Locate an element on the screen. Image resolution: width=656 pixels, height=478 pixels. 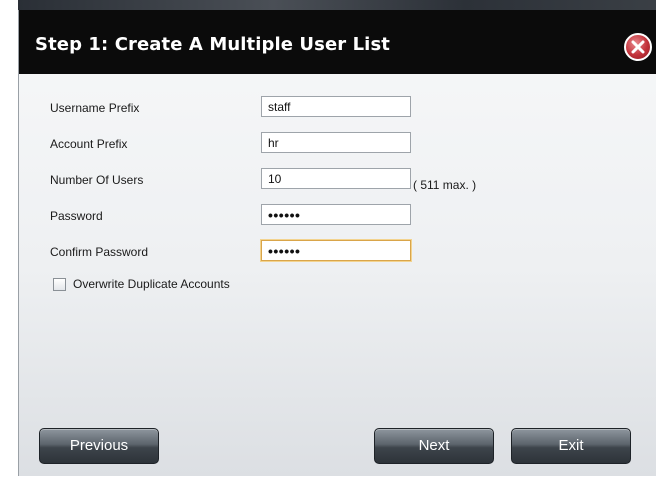
close-icon is located at coordinates (638, 47).